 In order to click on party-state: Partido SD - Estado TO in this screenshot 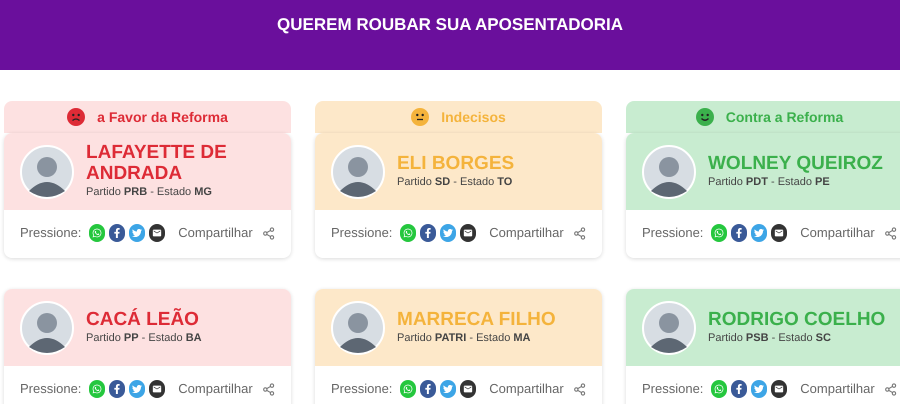, I will do `click(455, 182)`.